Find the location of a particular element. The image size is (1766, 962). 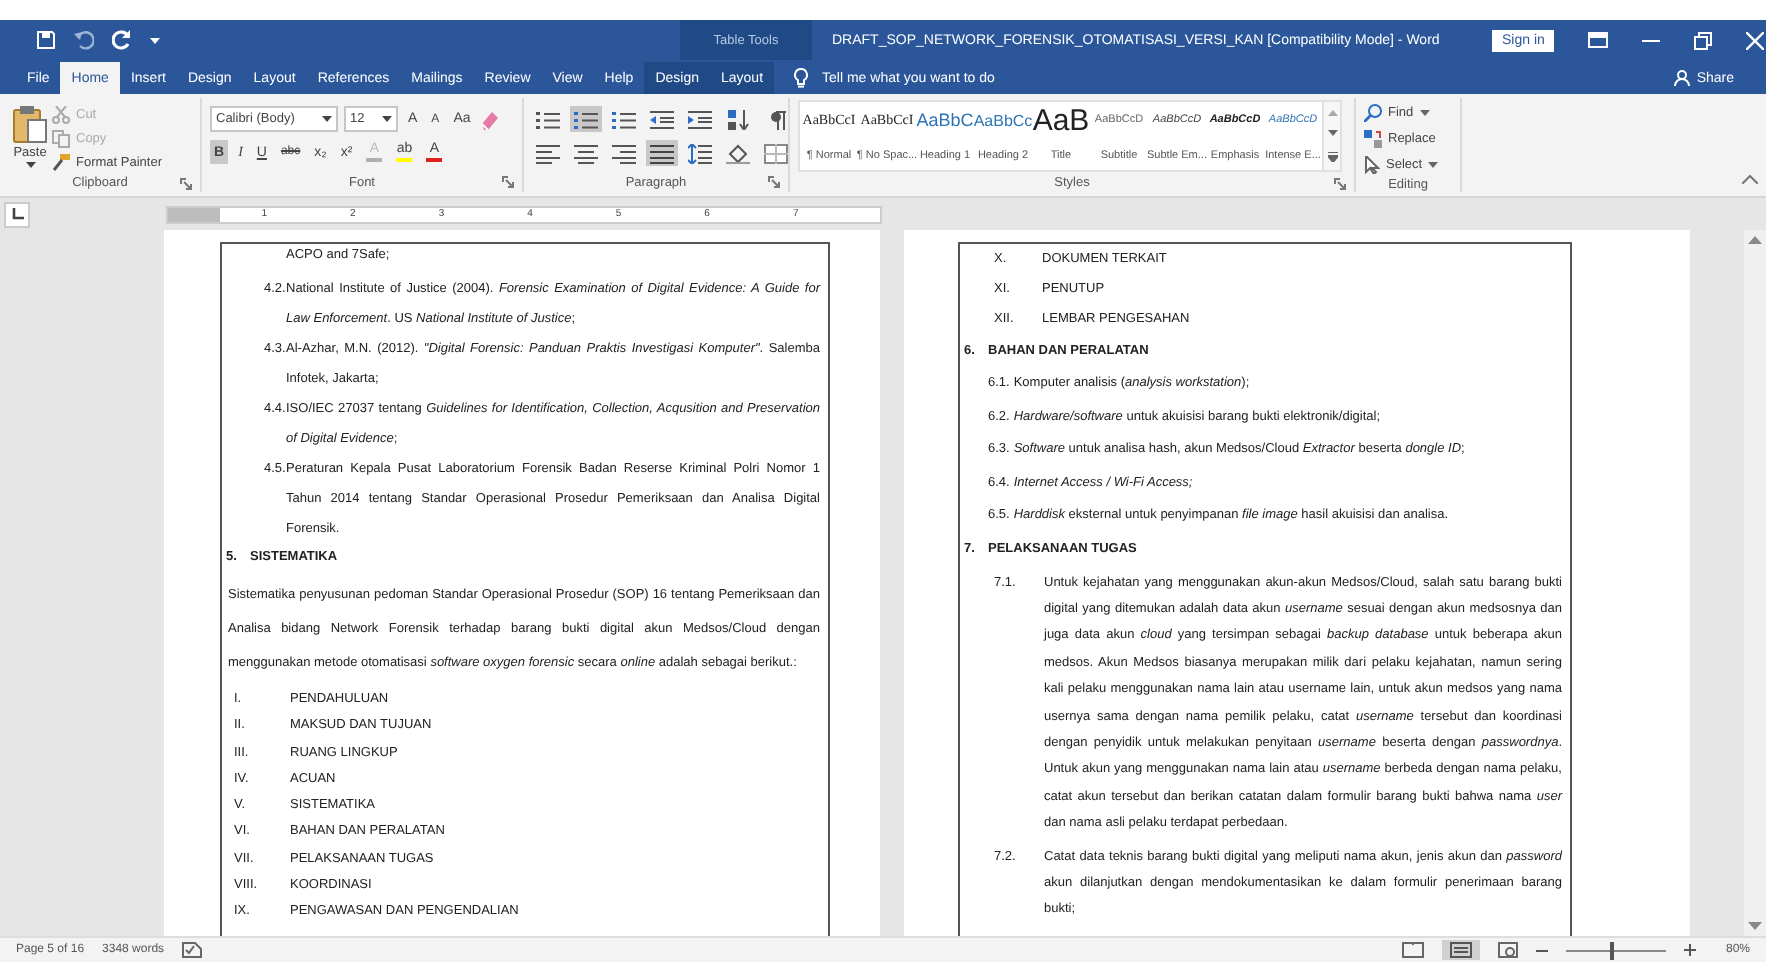

align-right-button is located at coordinates (624, 153).